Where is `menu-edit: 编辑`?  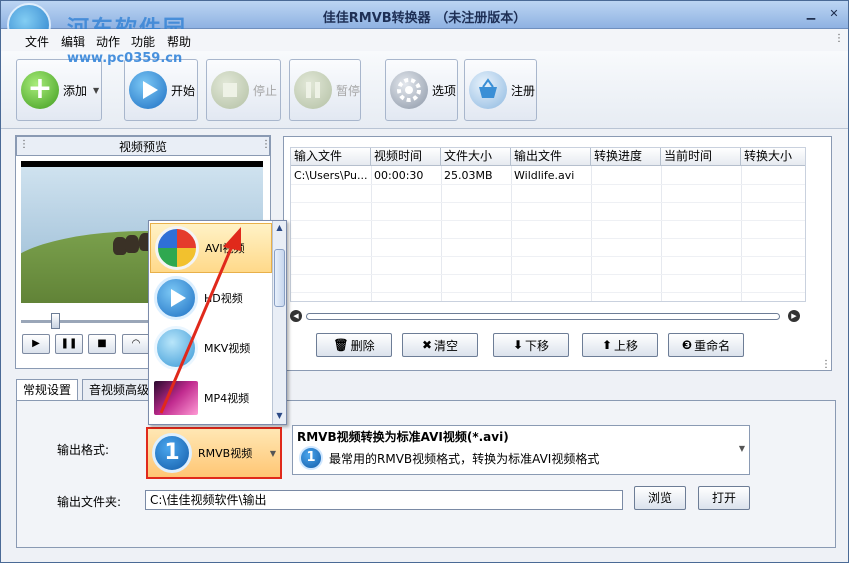
menu-edit: 编辑 is located at coordinates (73, 41).